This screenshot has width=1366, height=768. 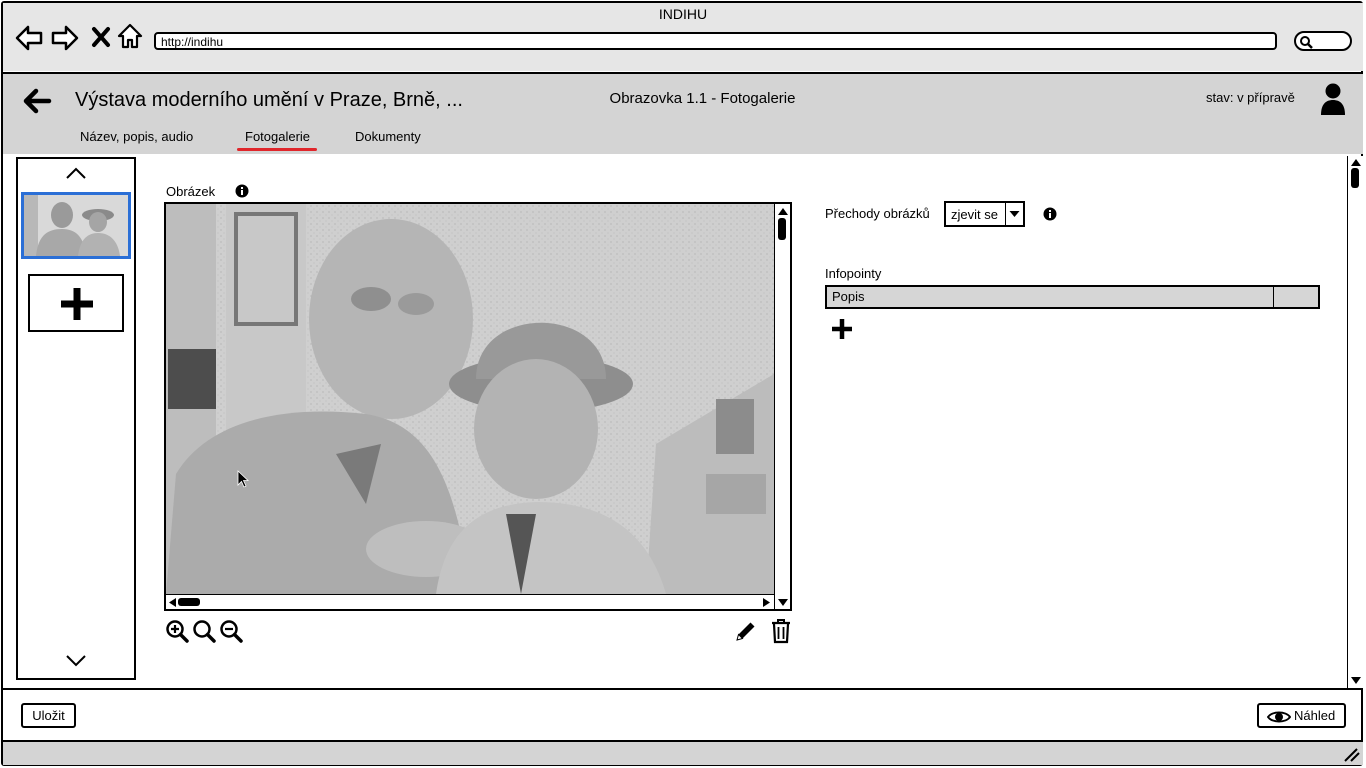 What do you see at coordinates (76, 173) in the screenshot?
I see `chevron-up-icon` at bounding box center [76, 173].